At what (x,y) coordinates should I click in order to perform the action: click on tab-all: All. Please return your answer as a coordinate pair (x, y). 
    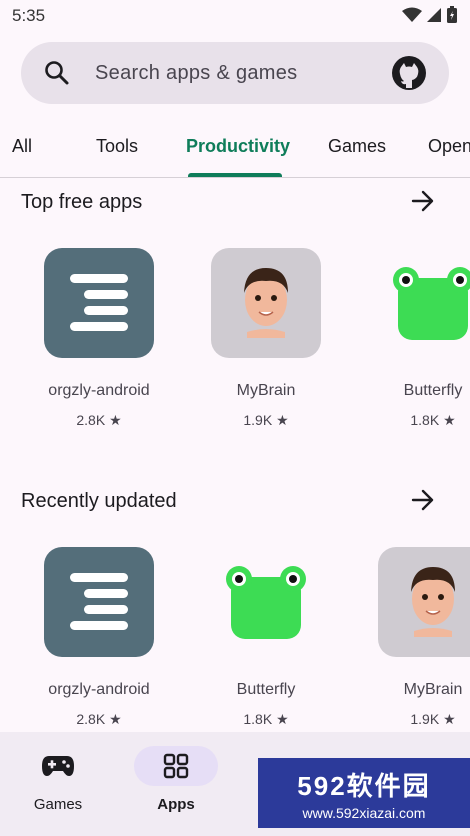
    Looking at the image, I should click on (22, 146).